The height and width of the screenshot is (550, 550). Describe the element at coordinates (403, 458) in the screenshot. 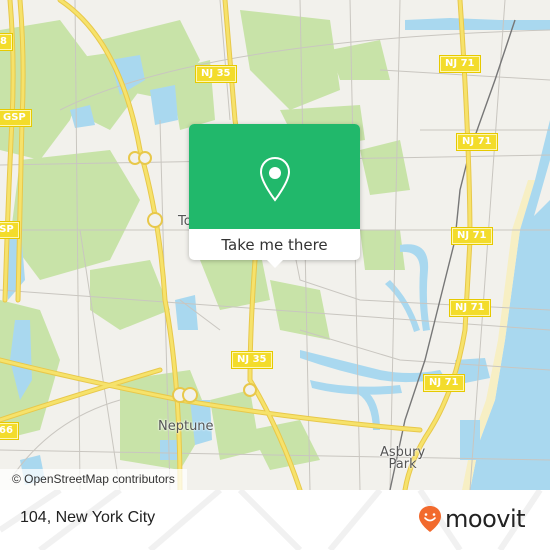

I see `place-label-asbury-park: Asbury Park` at that location.